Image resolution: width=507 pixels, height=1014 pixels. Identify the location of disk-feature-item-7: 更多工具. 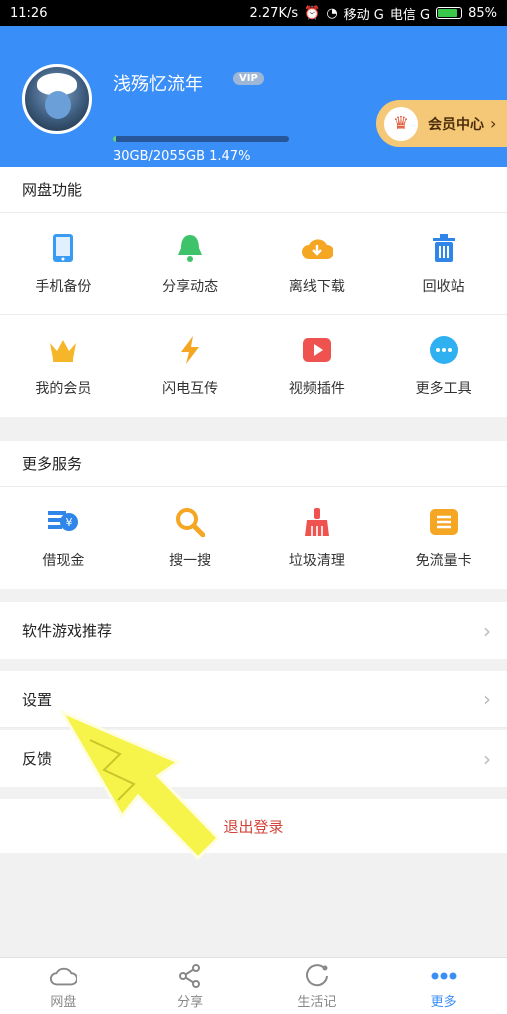
(443, 366).